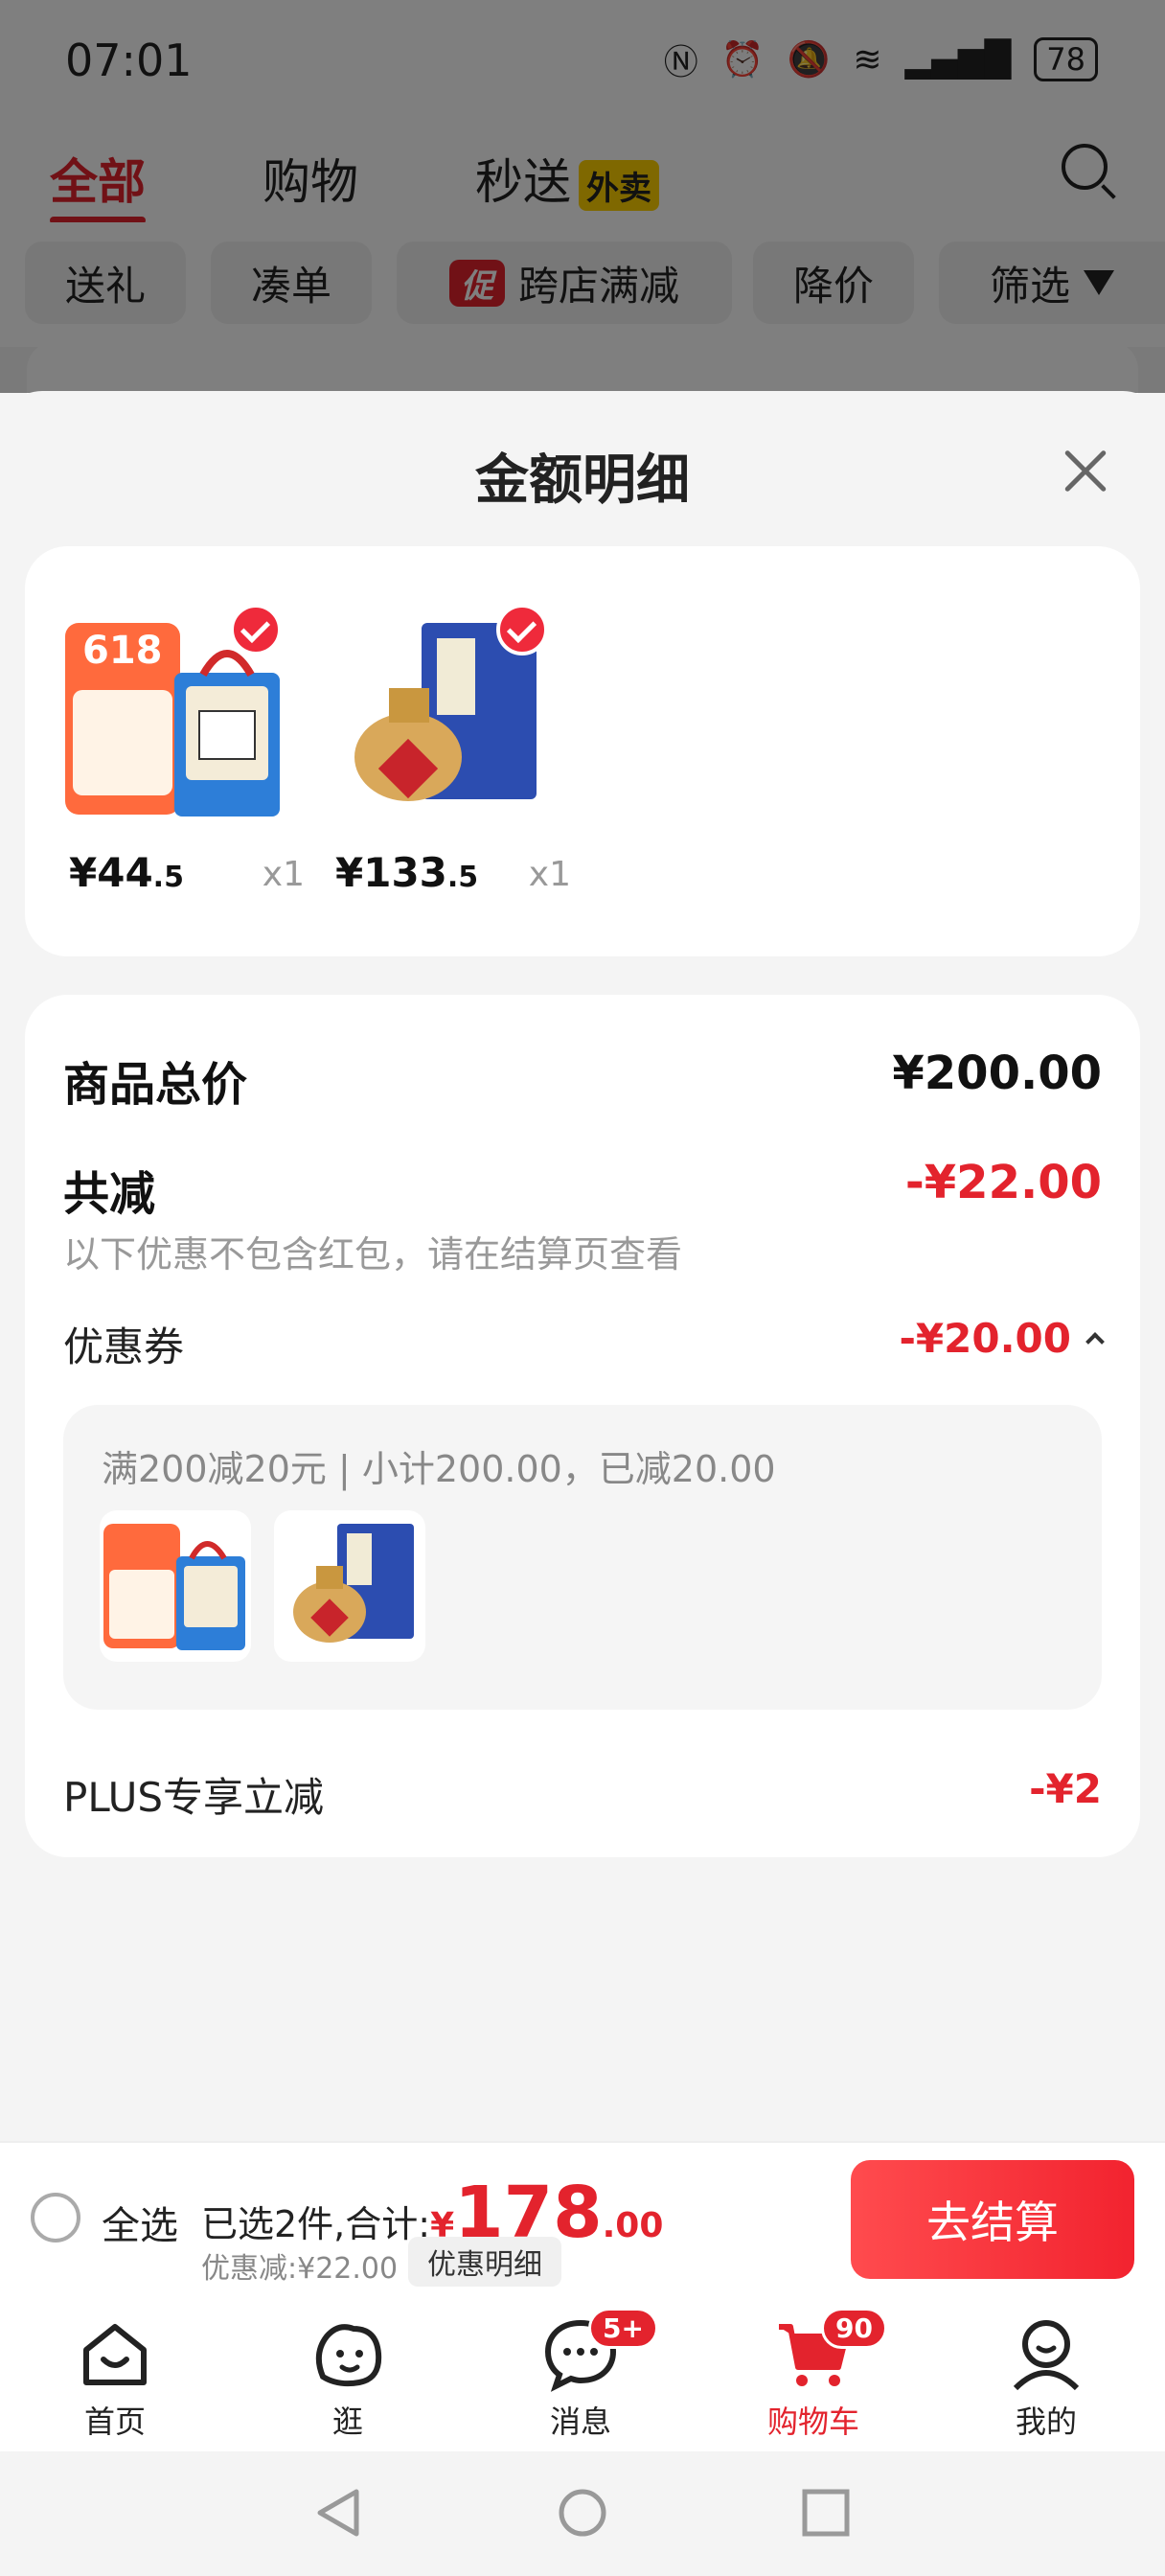 This screenshot has height=2576, width=1165. What do you see at coordinates (1002, 1338) in the screenshot?
I see `coupon-value: -¥20.00` at bounding box center [1002, 1338].